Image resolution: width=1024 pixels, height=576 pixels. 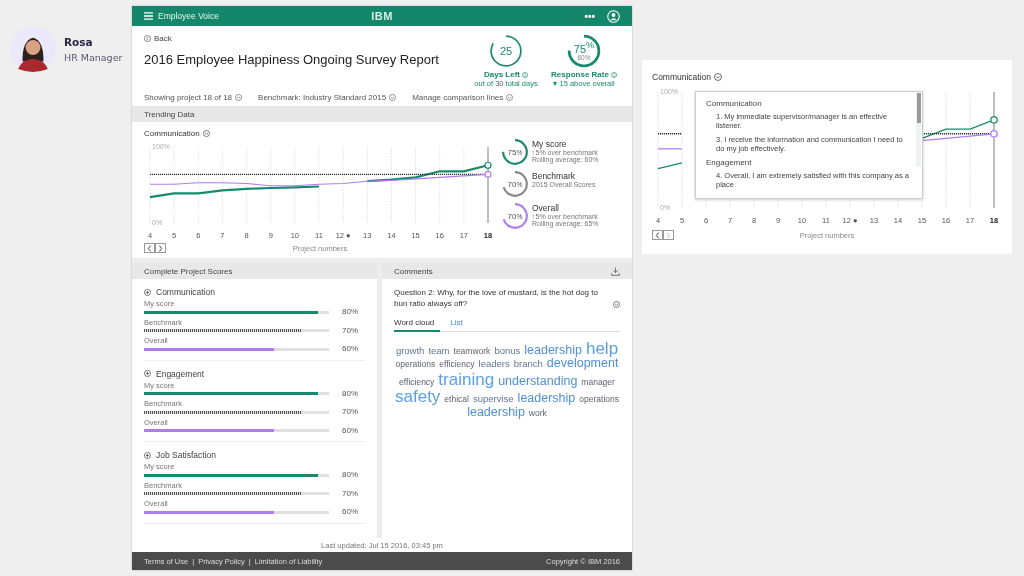 What do you see at coordinates (729, 162) in the screenshot?
I see `popover-group-title: Engagement` at bounding box center [729, 162].